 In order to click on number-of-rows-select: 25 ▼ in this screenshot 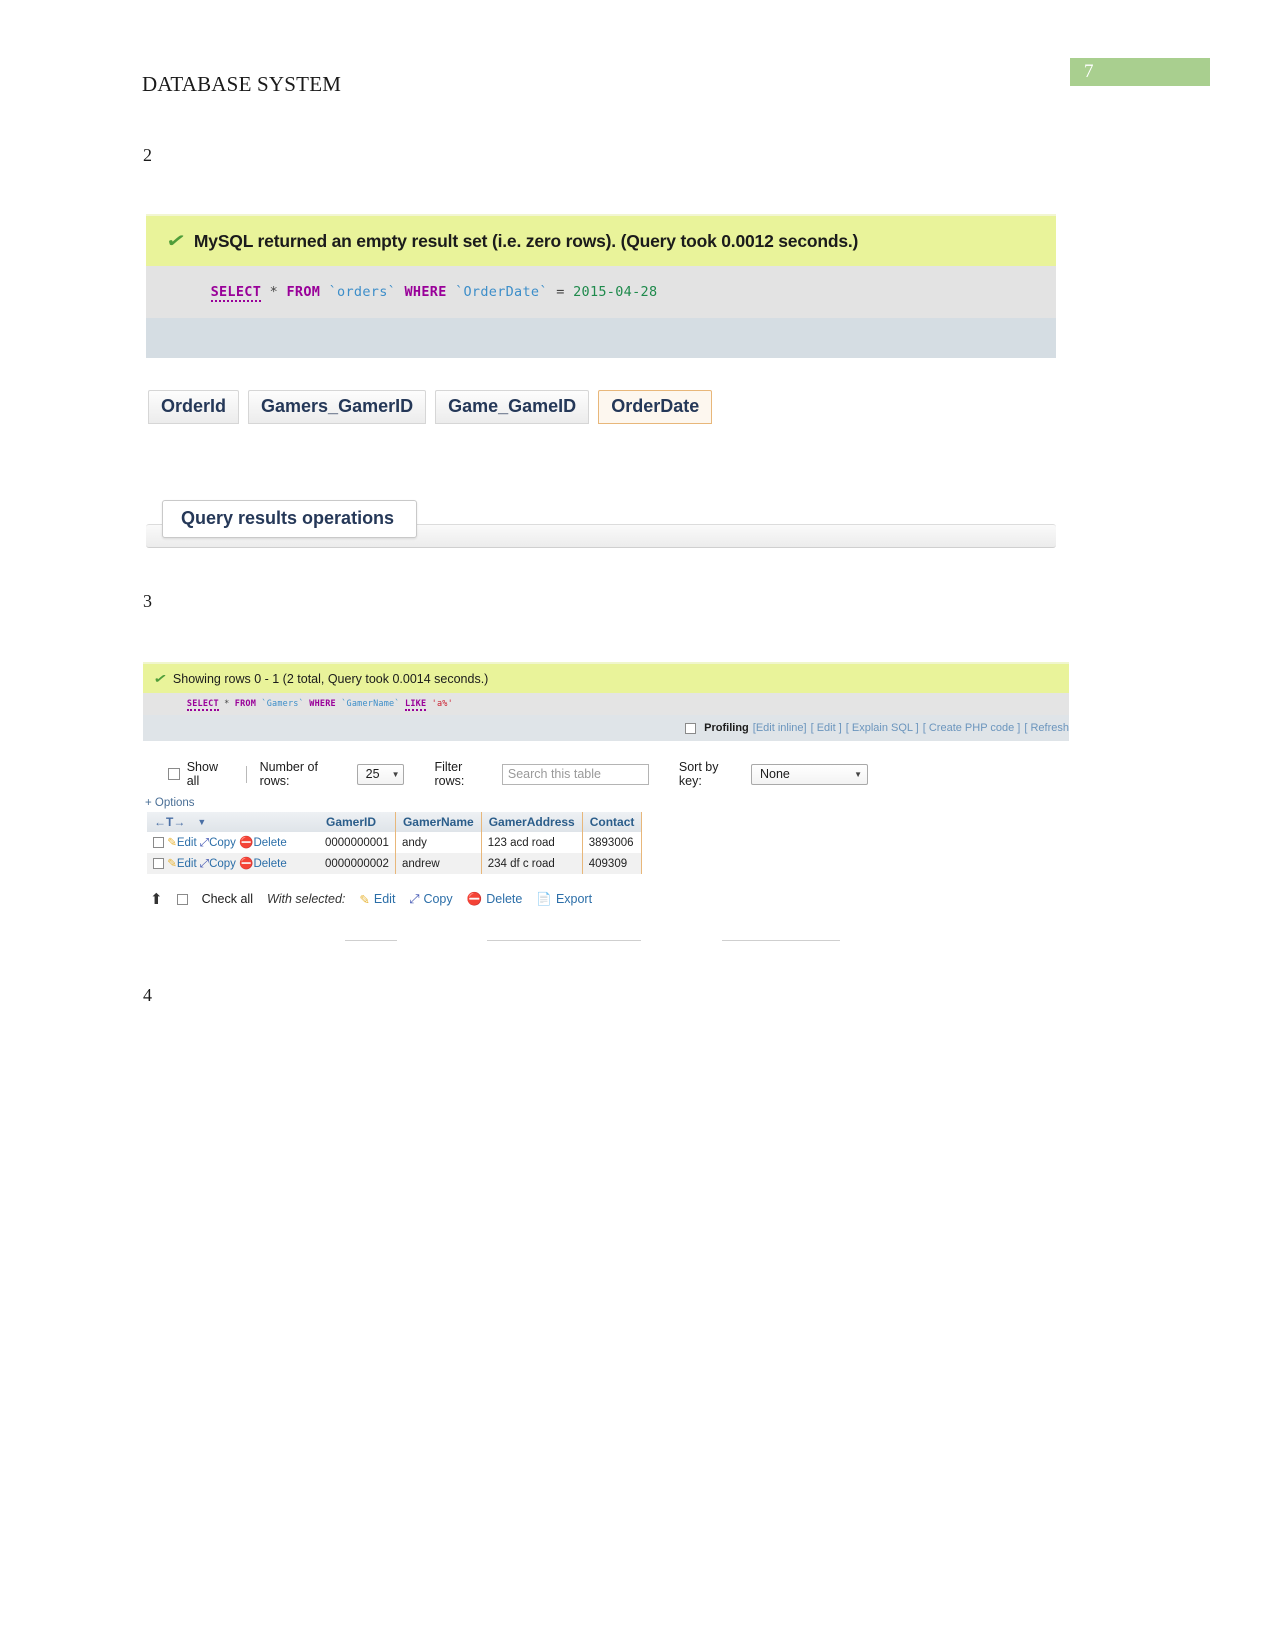, I will do `click(380, 774)`.